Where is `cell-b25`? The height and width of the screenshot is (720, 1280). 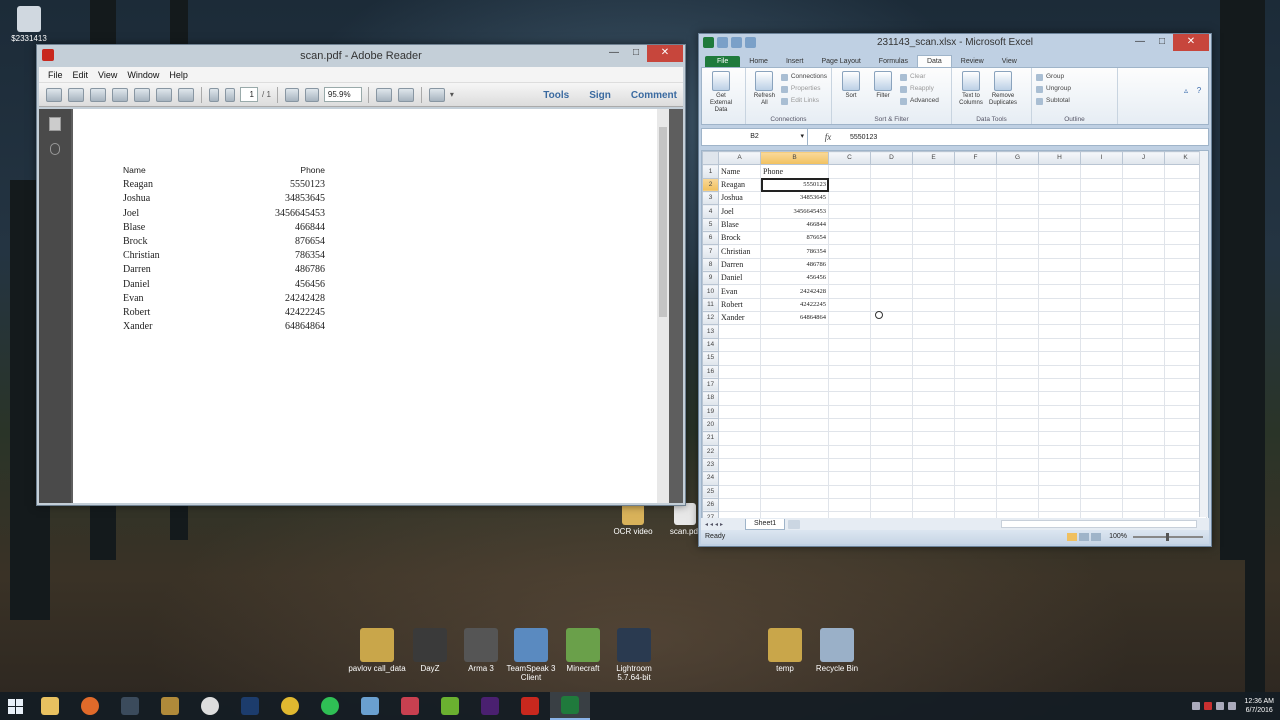
cell-b25 is located at coordinates (794, 491).